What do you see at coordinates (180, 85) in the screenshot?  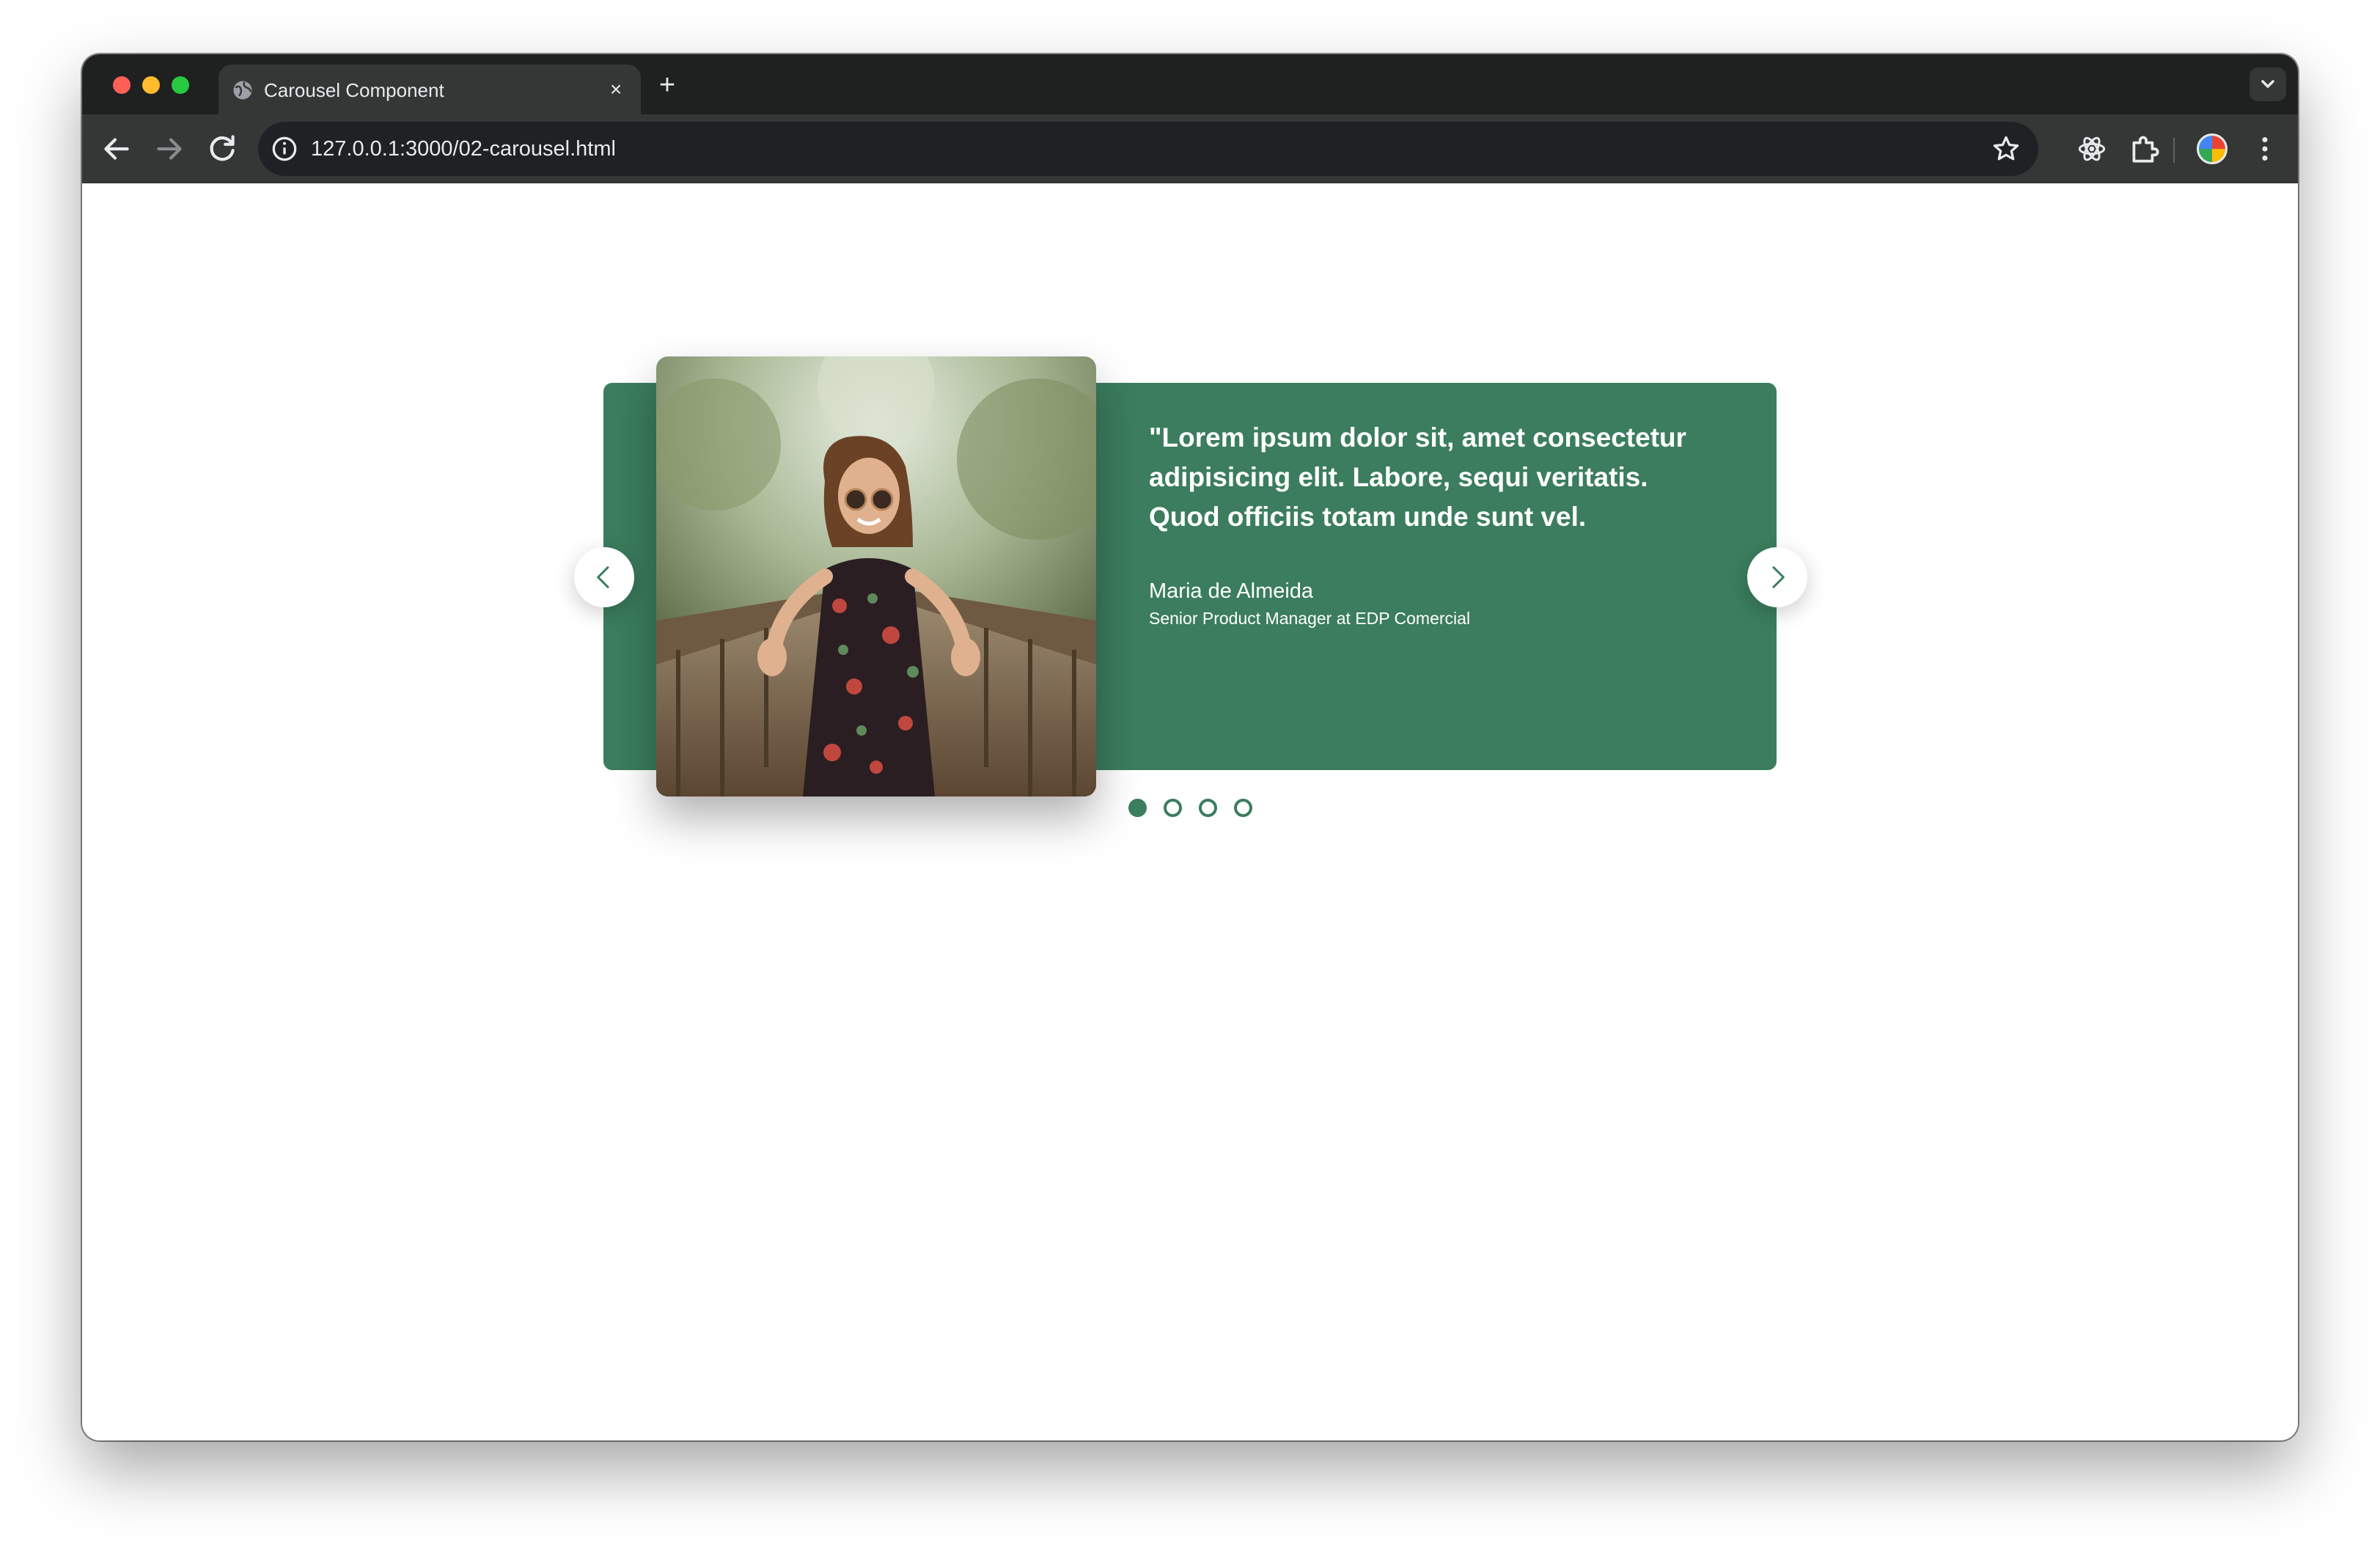 I see `maximize-window-button` at bounding box center [180, 85].